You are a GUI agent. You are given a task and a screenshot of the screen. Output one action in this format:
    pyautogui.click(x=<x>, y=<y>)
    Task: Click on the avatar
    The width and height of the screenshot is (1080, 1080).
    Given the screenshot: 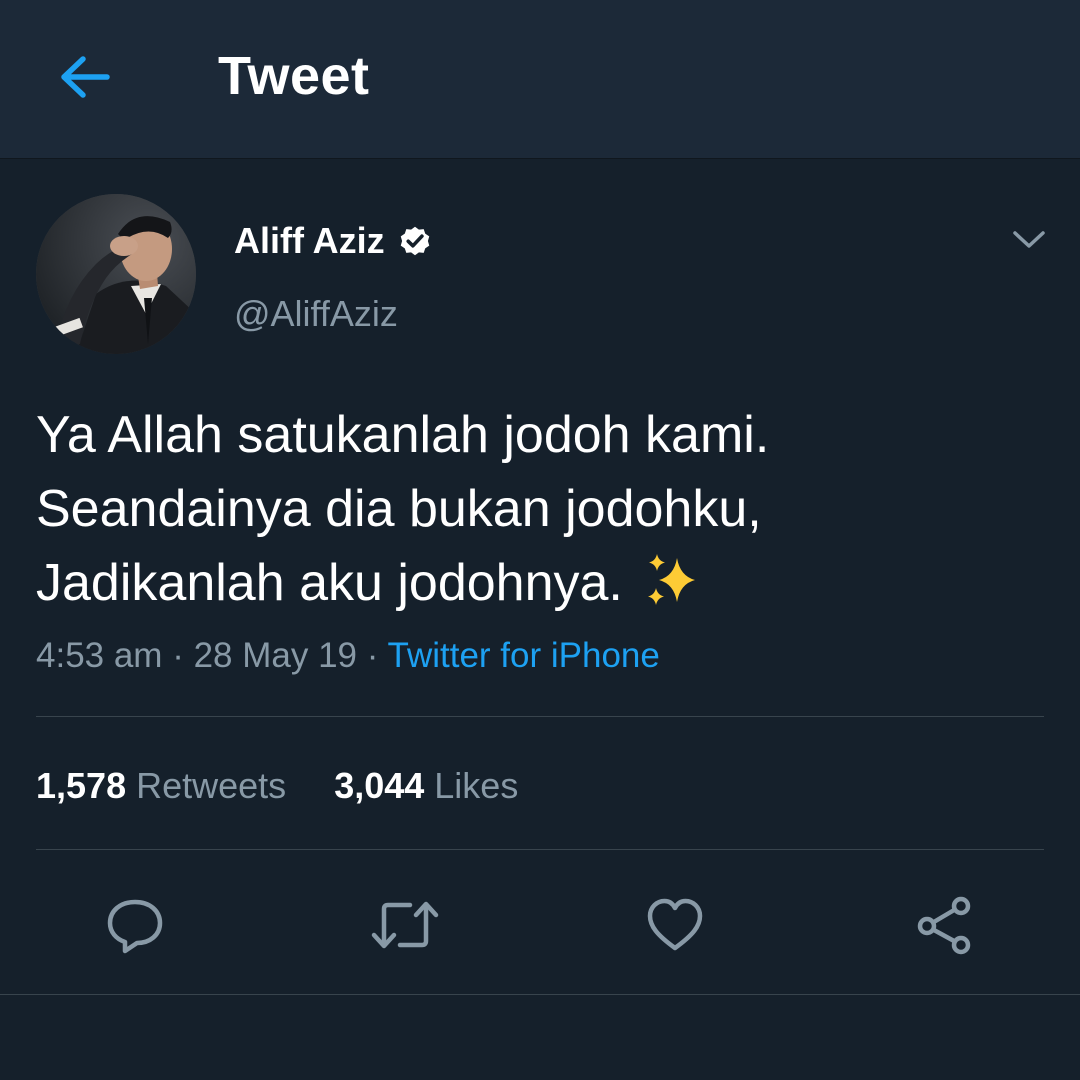 What is the action you would take?
    pyautogui.click(x=116, y=274)
    